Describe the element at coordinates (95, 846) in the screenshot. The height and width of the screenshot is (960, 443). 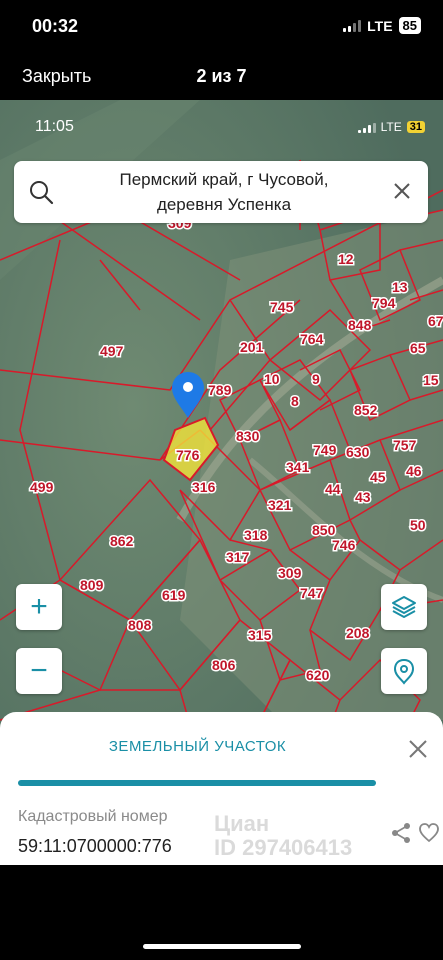
I see `cadastral-number-value: 59:11:0700000:776` at that location.